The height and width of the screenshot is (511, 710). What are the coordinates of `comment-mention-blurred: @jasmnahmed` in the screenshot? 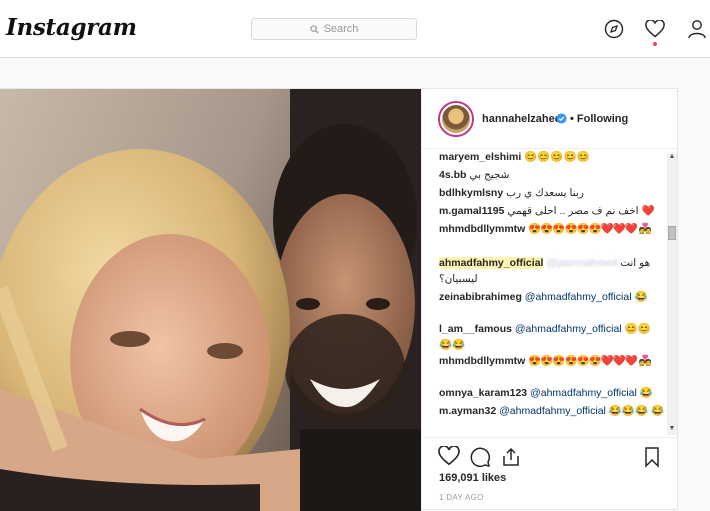 It's located at (581, 263).